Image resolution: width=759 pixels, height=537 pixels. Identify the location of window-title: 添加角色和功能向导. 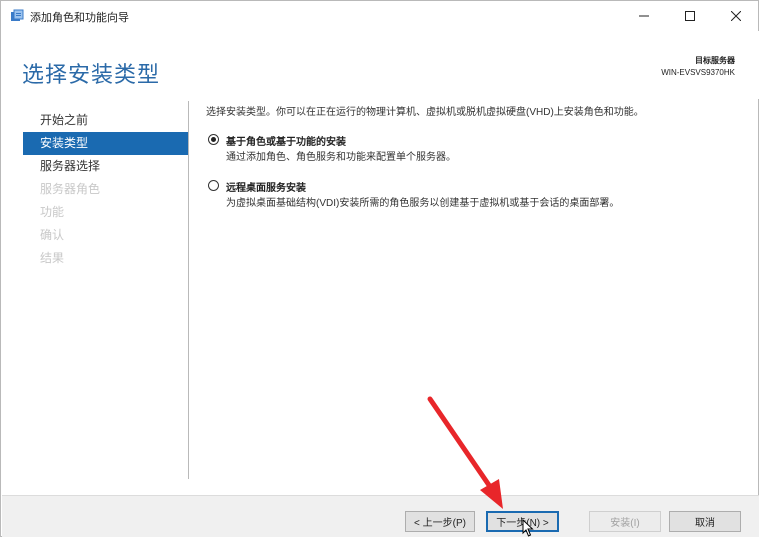
(79, 18).